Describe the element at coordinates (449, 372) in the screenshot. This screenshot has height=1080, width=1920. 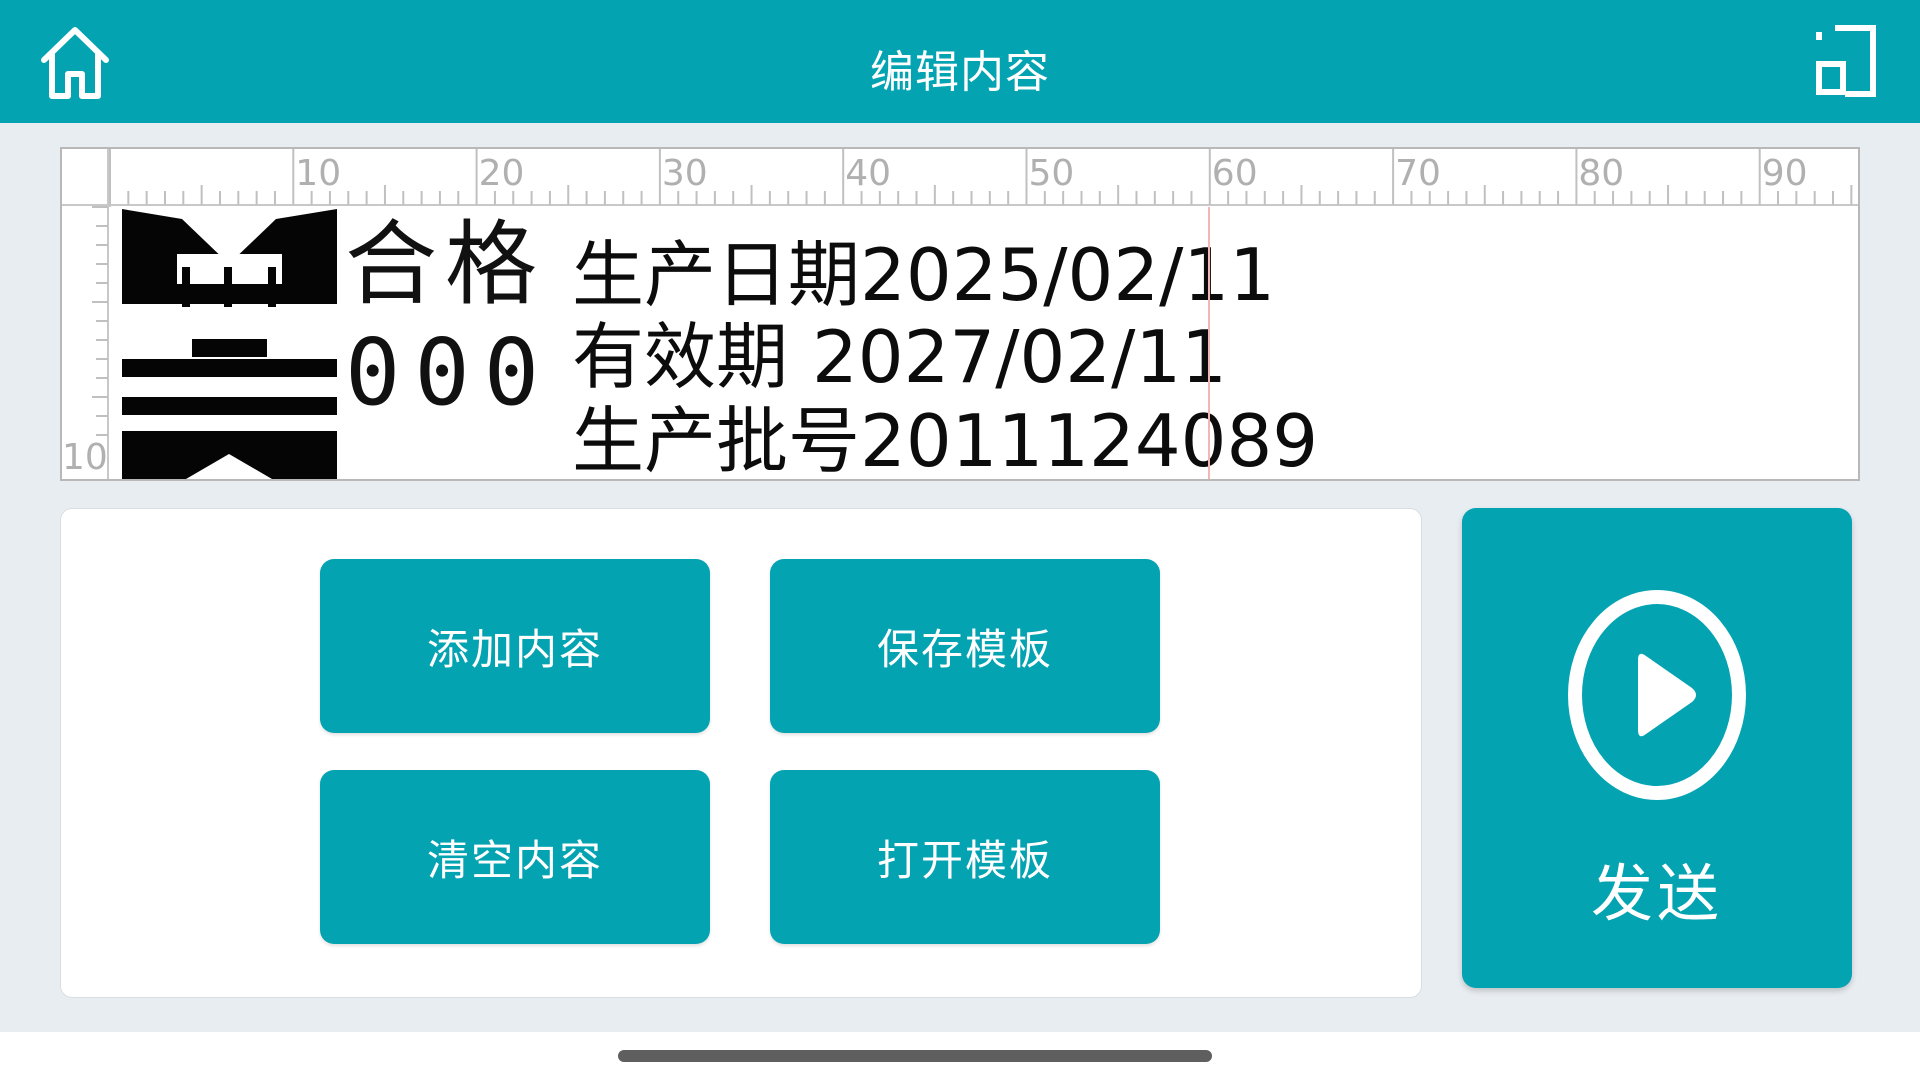
I see `dotmatrix-text-counter: 000` at that location.